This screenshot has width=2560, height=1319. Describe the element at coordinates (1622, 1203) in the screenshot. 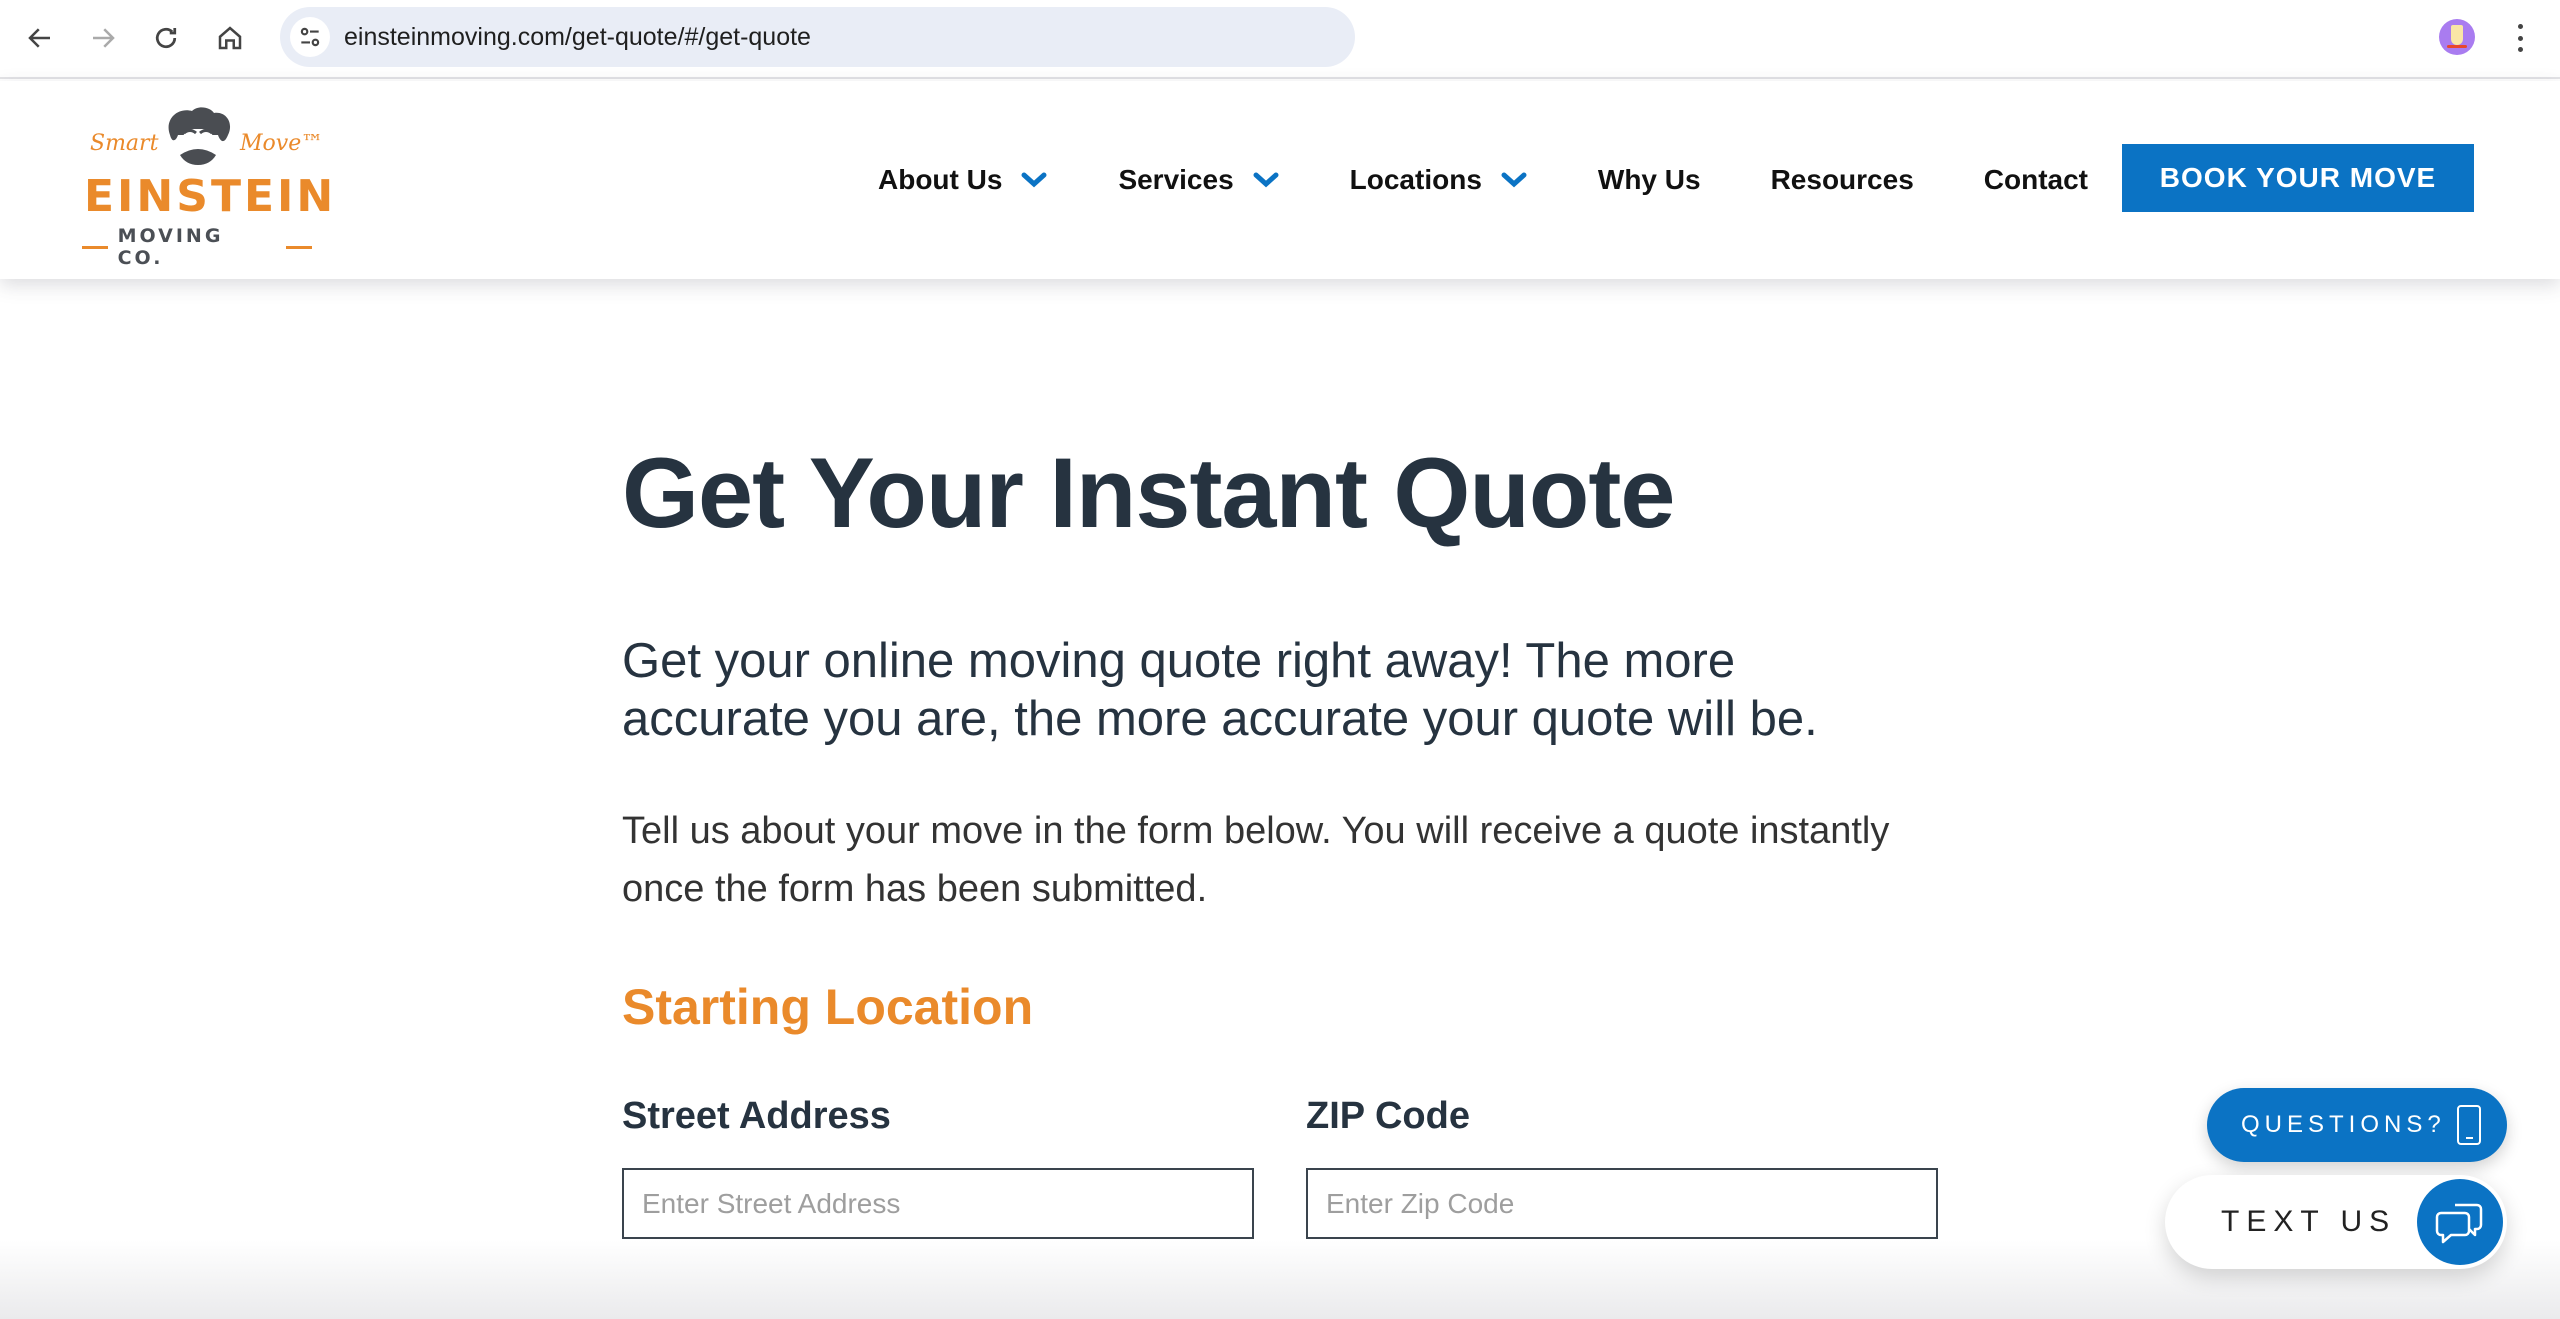

I see `zip-code-input` at that location.